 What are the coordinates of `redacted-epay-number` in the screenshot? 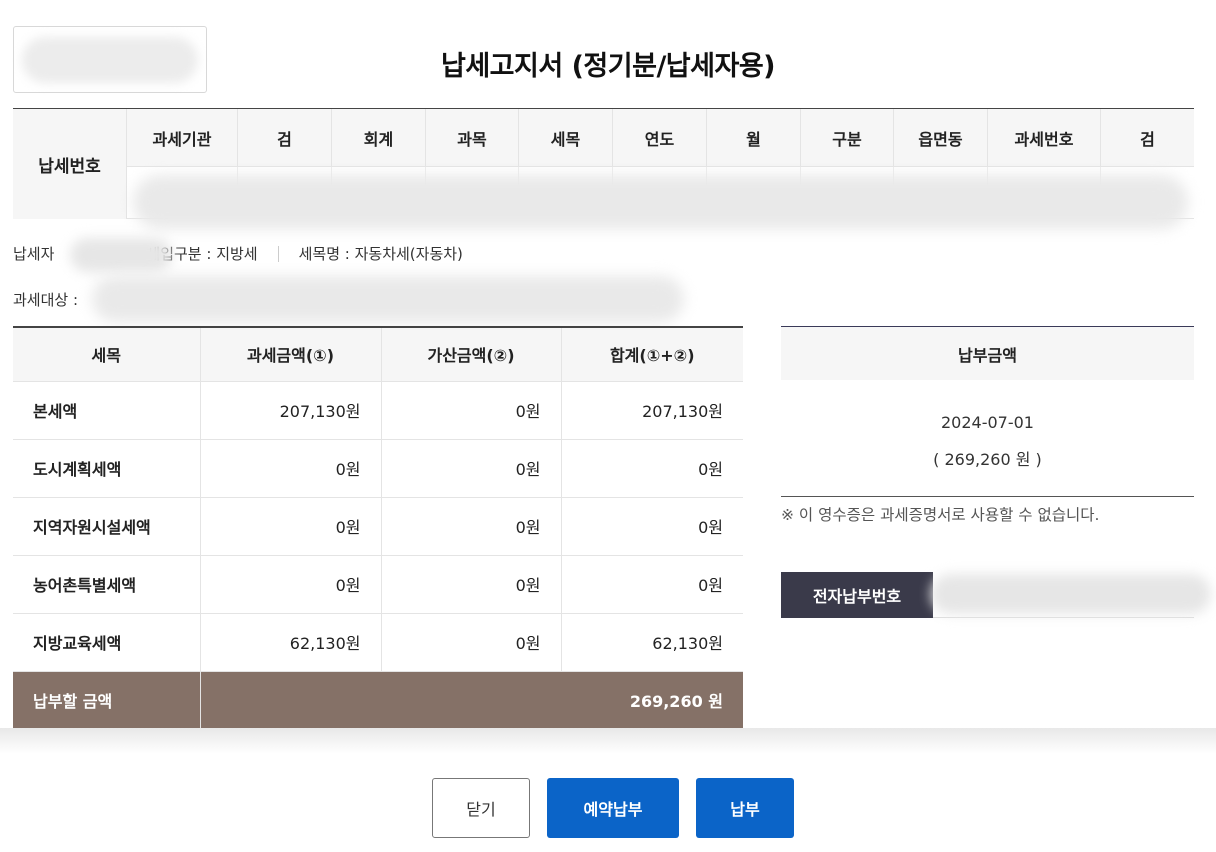 It's located at (1071, 594).